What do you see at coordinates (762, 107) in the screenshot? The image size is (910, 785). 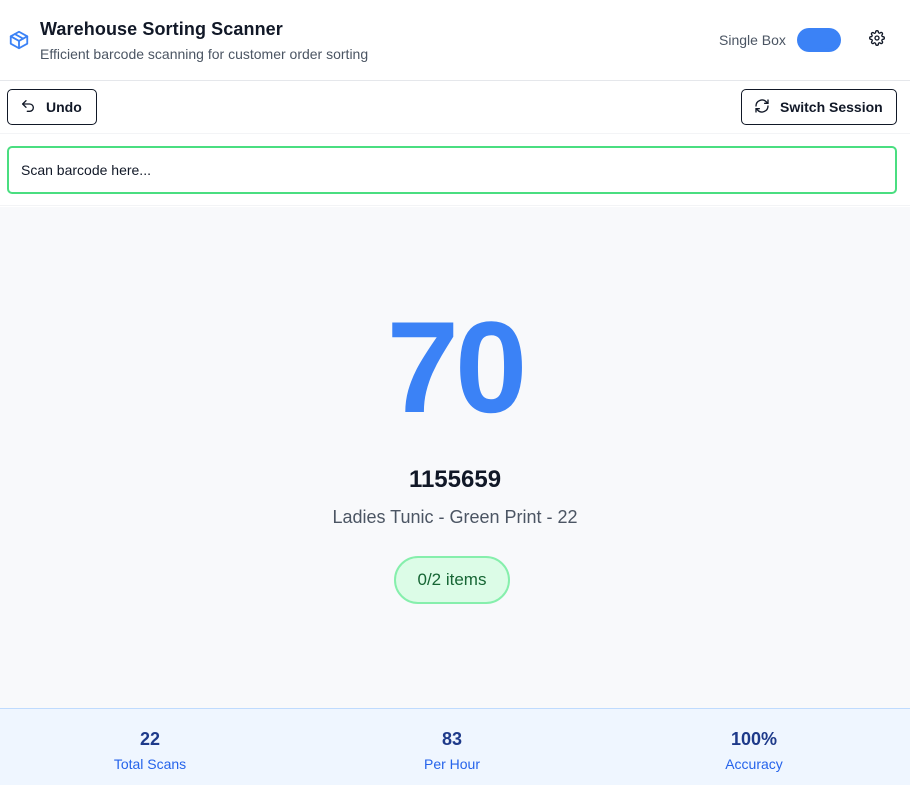 I see `refresh-icon` at bounding box center [762, 107].